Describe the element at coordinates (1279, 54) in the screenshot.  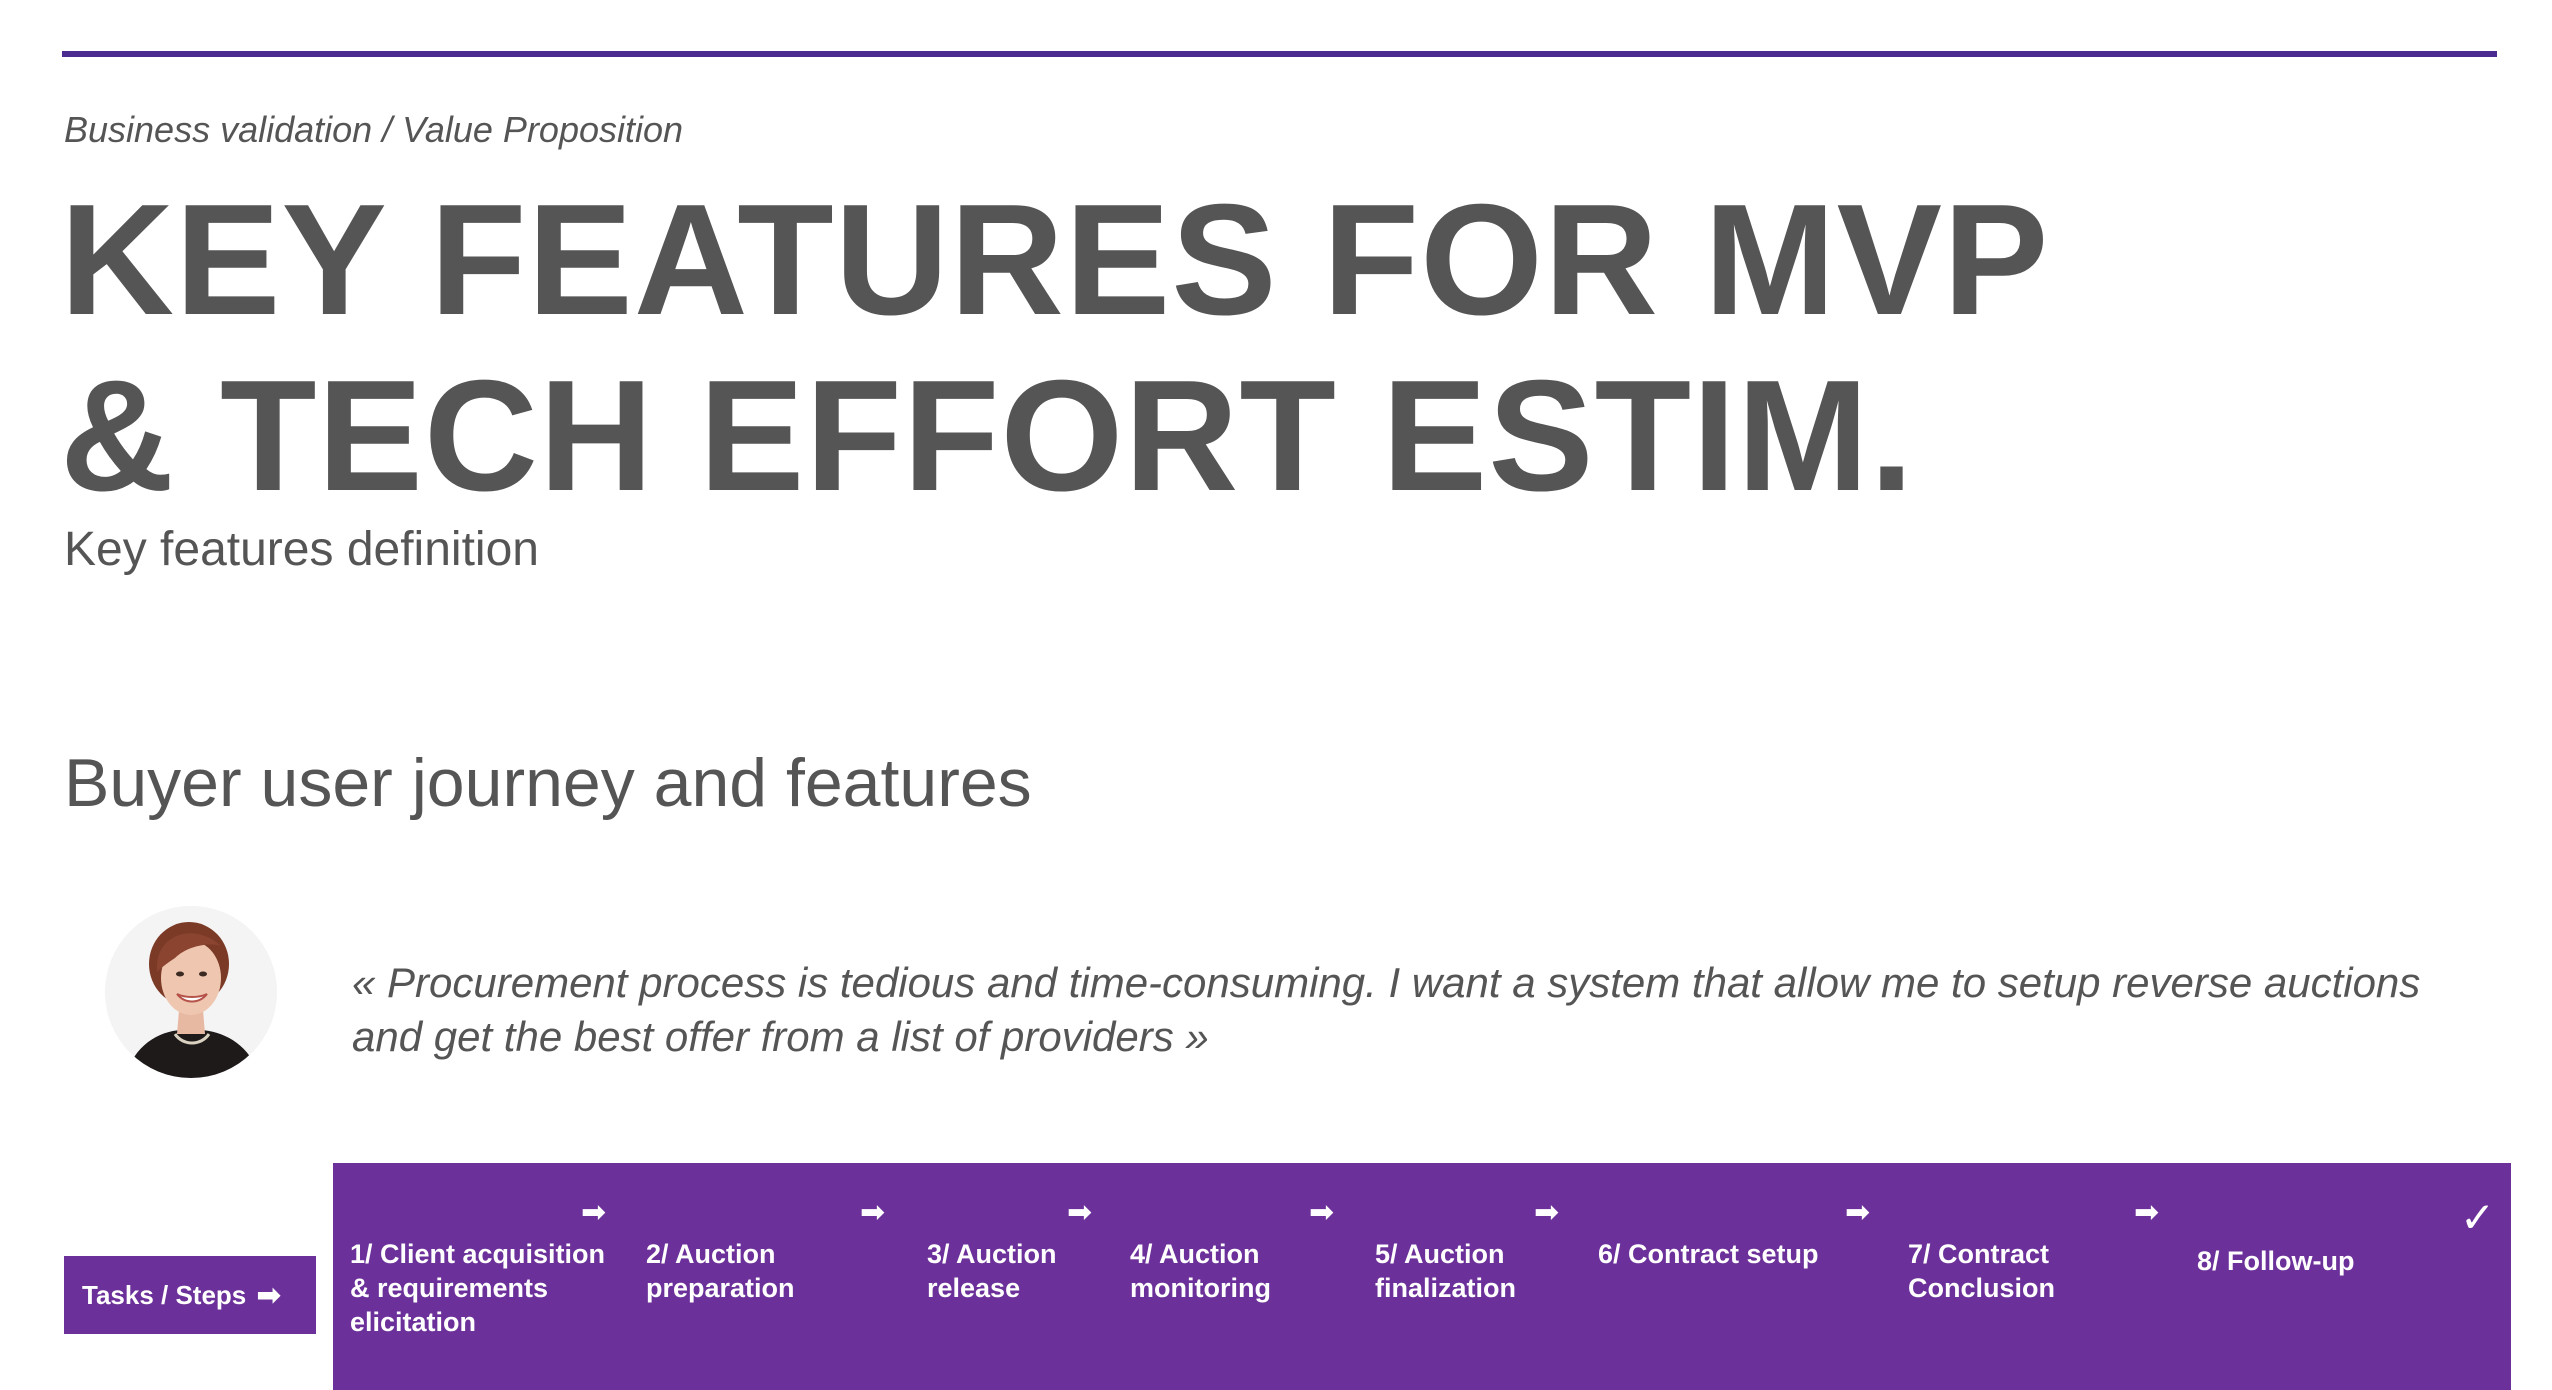
I see `top-divider` at that location.